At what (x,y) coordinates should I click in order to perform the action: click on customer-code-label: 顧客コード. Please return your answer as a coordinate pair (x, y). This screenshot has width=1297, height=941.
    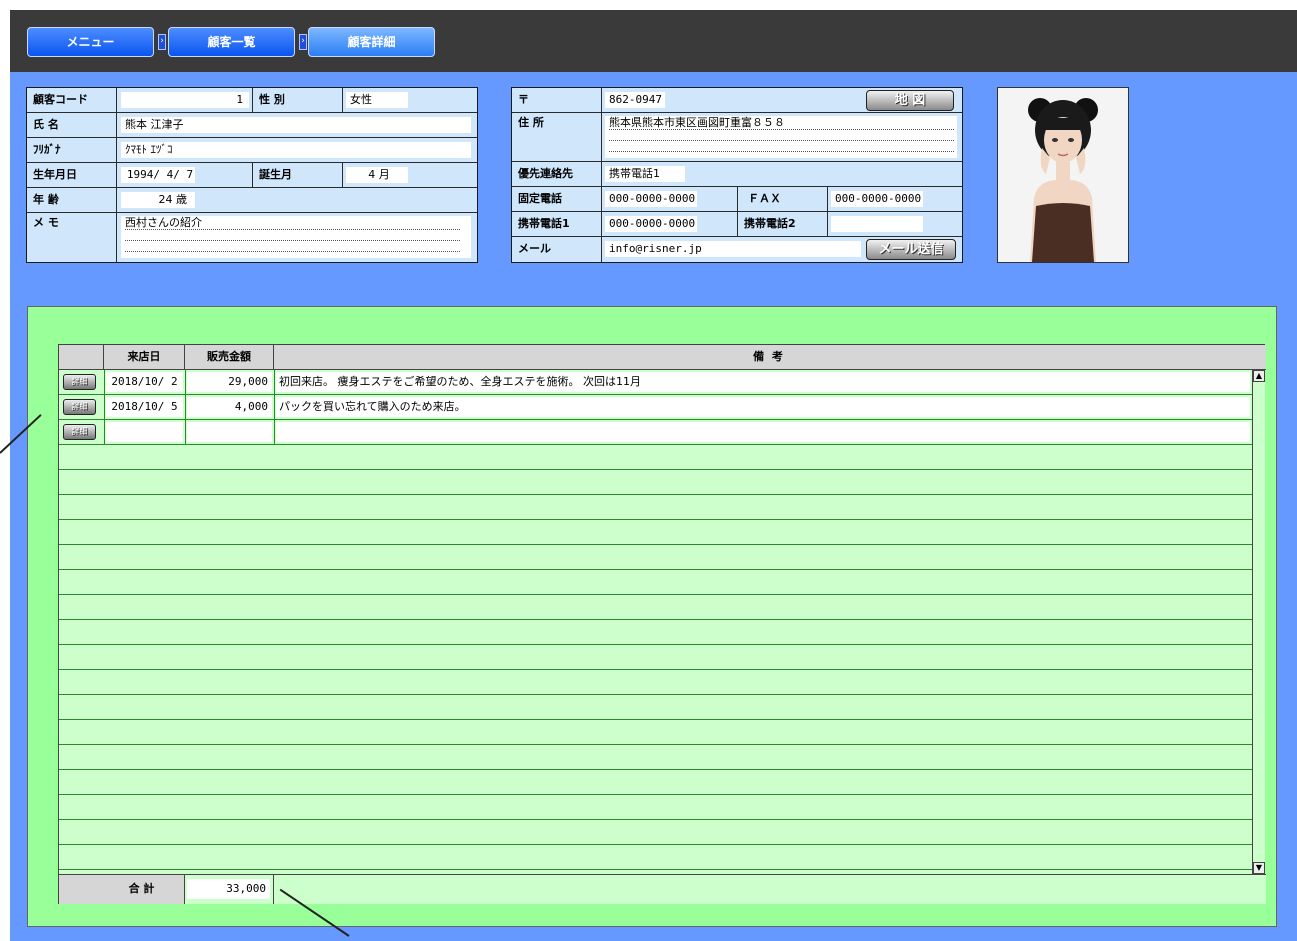
    Looking at the image, I should click on (72, 100).